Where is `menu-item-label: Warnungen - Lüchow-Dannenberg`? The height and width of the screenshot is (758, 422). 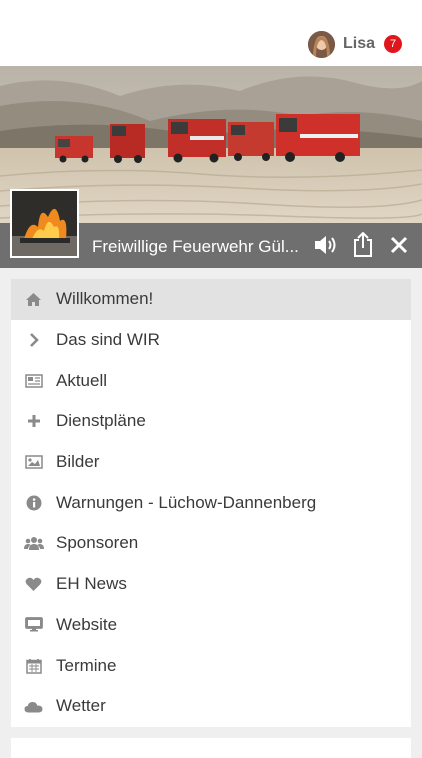 menu-item-label: Warnungen - Lüchow-Dannenberg is located at coordinates (186, 502).